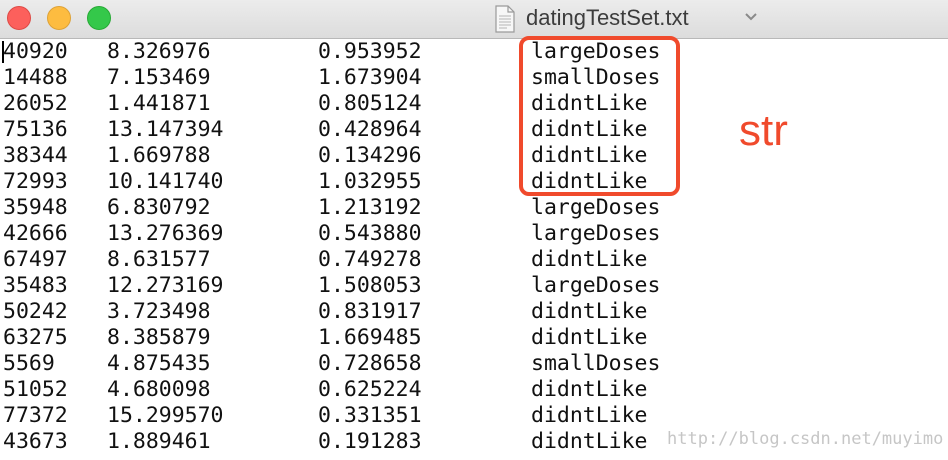  What do you see at coordinates (35, 181) in the screenshot?
I see `value-col1: 72993` at bounding box center [35, 181].